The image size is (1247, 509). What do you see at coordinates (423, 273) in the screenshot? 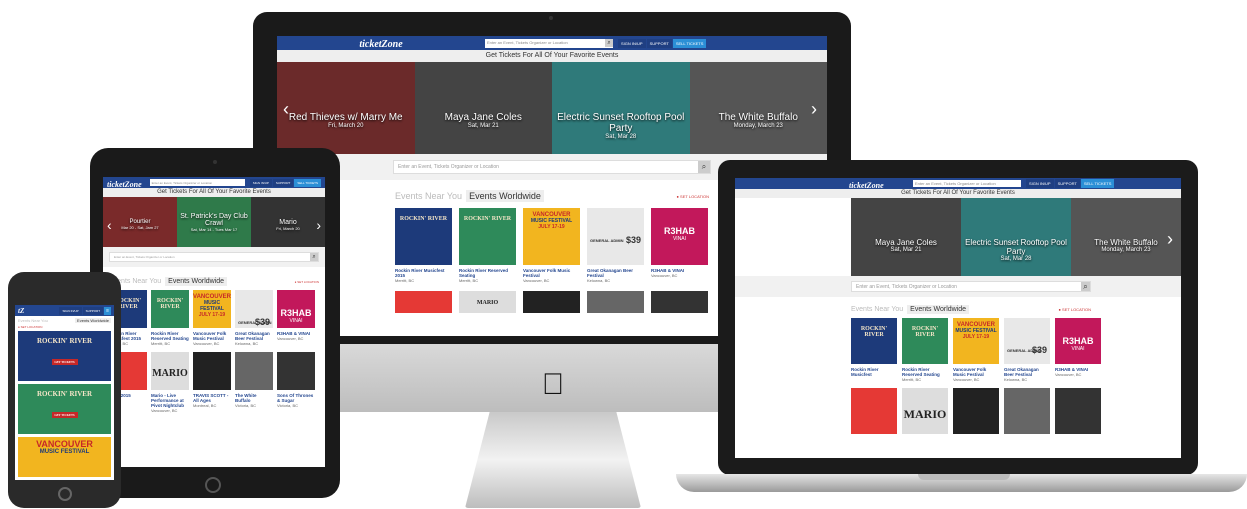
I see `event-title: Rockin River Musicfest 2015` at bounding box center [423, 273].